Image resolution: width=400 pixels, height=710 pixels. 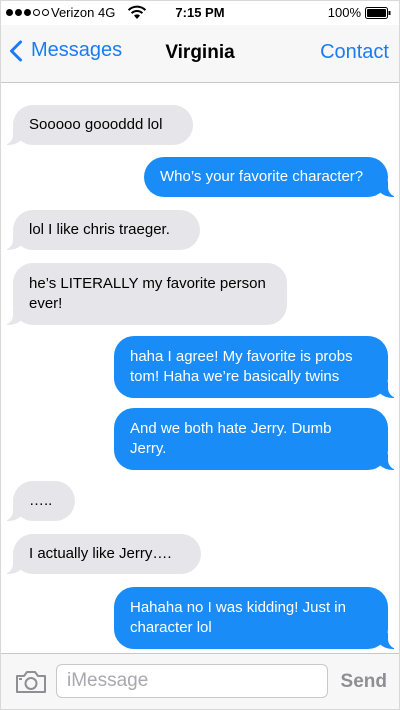 I want to click on back-label: Messages, so click(x=77, y=50).